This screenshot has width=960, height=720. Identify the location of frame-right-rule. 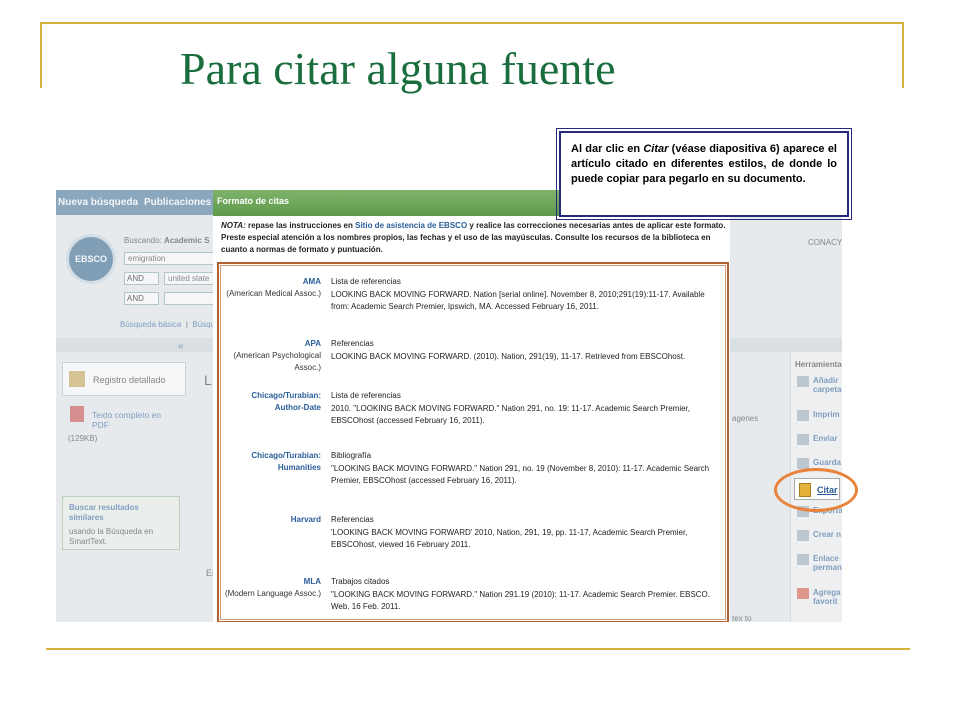
(903, 55).